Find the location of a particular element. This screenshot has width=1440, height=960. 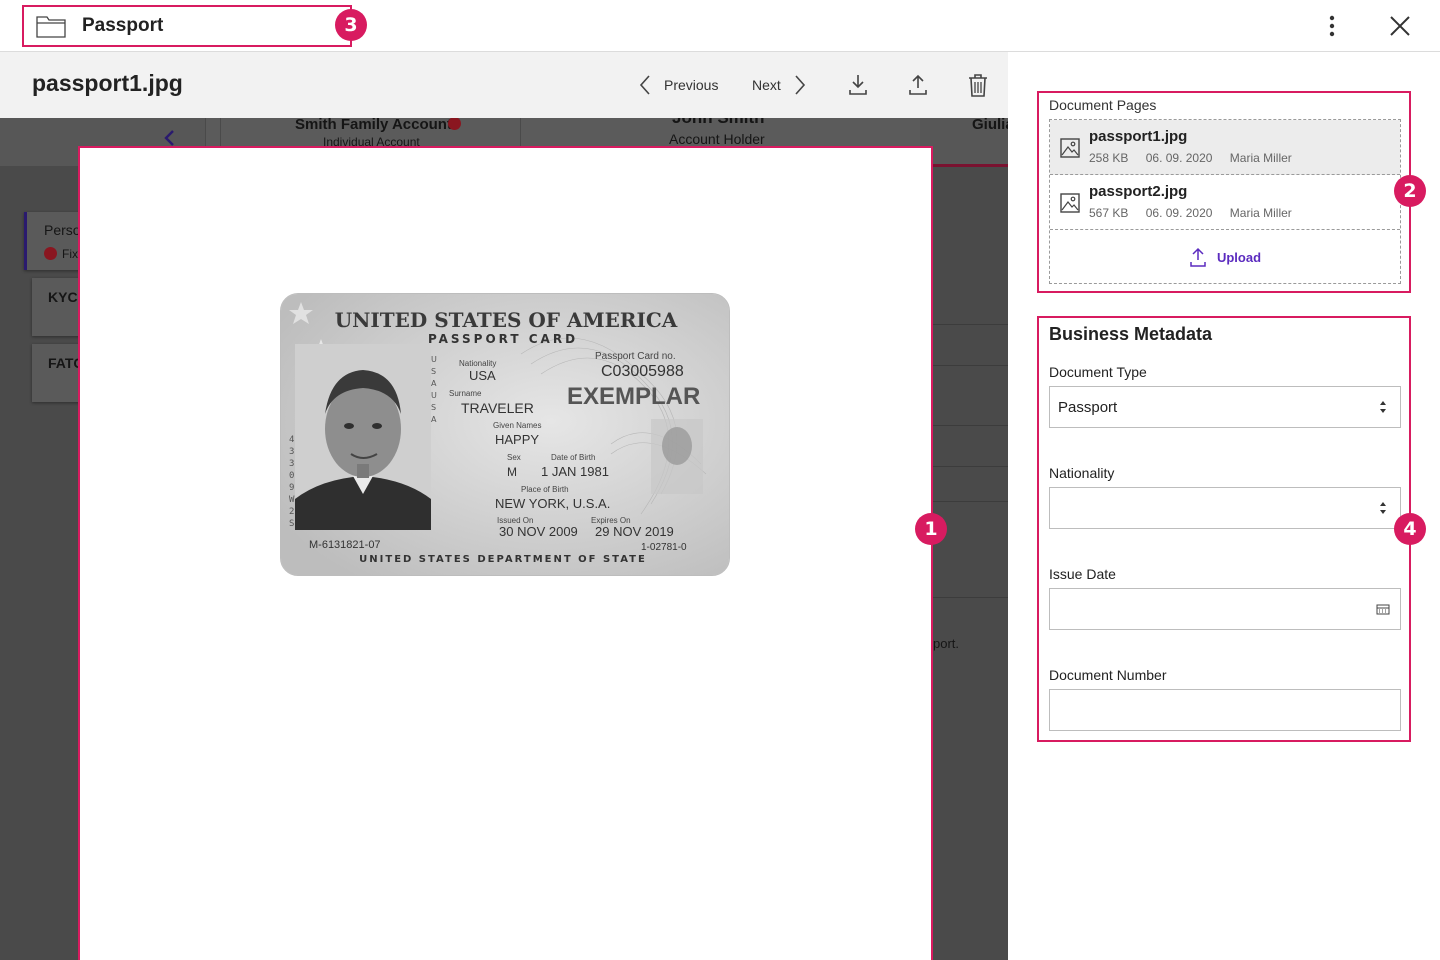

issue-date-label: Issue Date is located at coordinates (1082, 574).